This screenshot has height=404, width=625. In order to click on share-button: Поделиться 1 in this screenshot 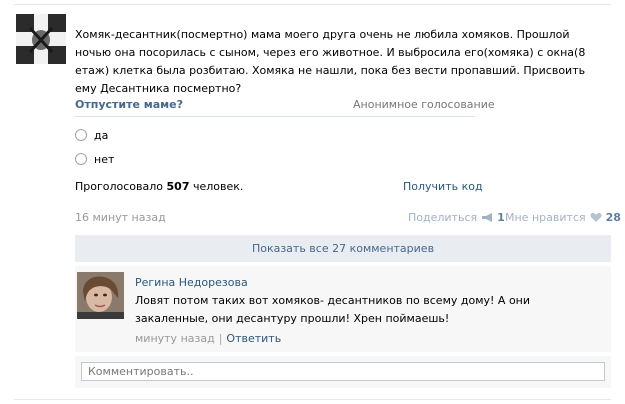, I will do `click(456, 217)`.